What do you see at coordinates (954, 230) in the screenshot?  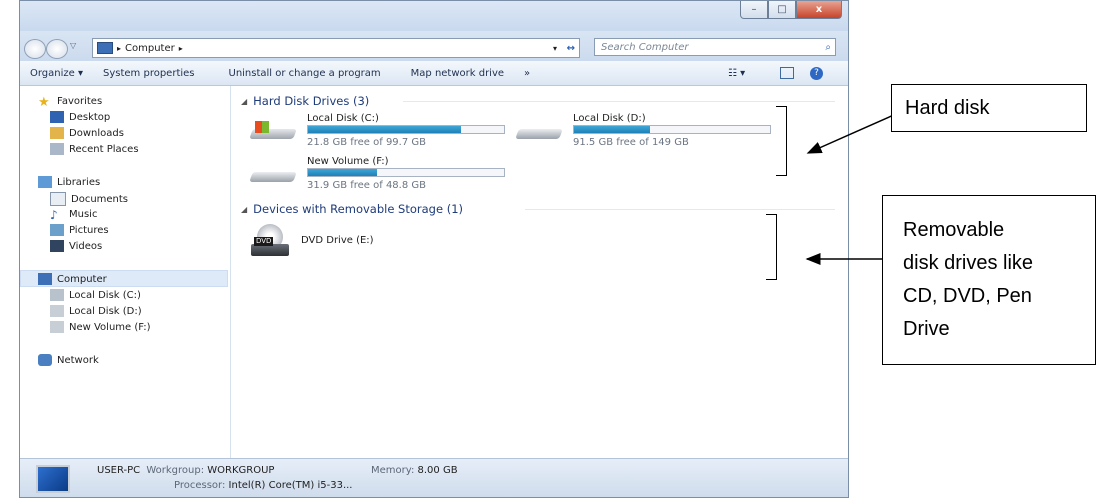 I see `annotation-removable-line-1: Removable` at bounding box center [954, 230].